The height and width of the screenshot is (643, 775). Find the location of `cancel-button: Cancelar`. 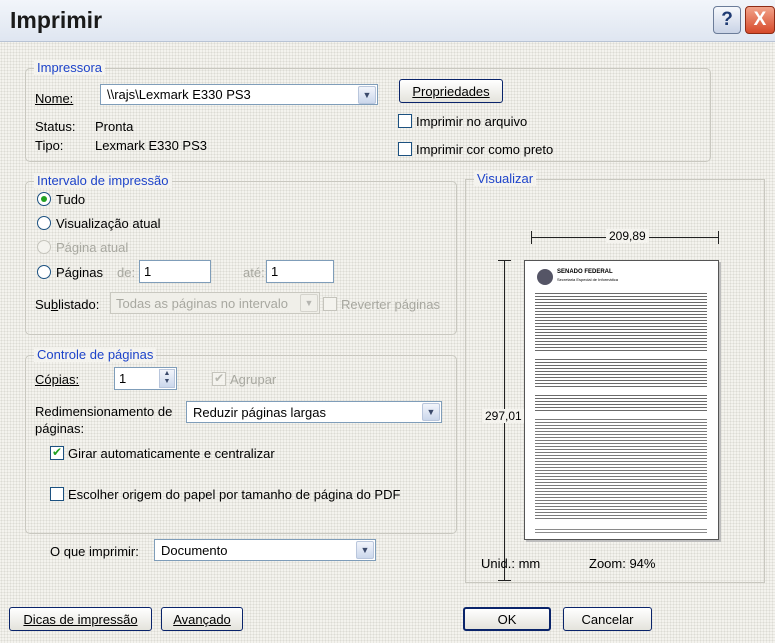

cancel-button: Cancelar is located at coordinates (607, 619).